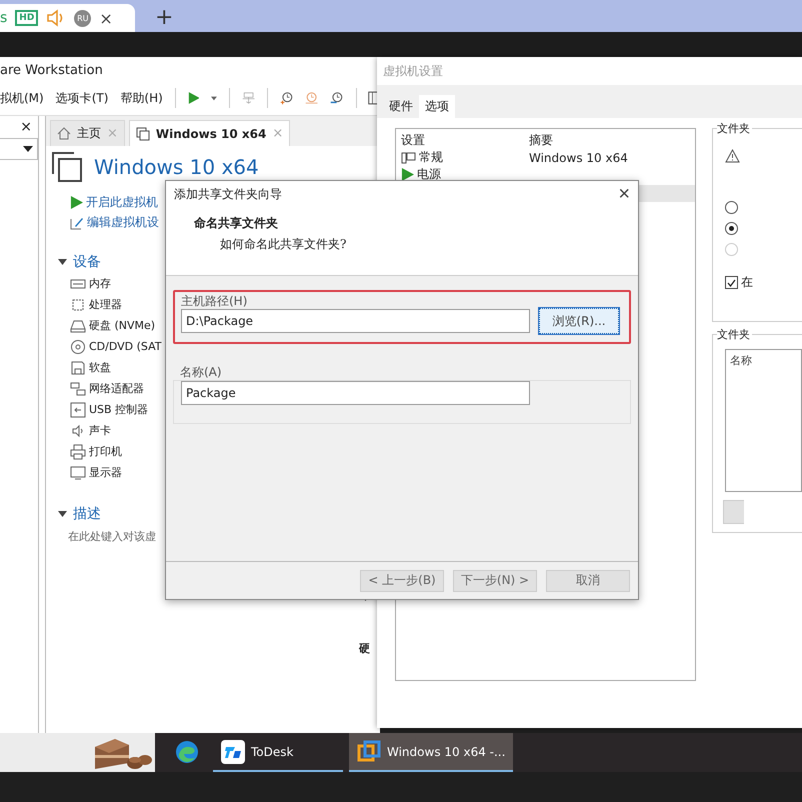 Image resolution: width=802 pixels, height=802 pixels. Describe the element at coordinates (431, 157) in the screenshot. I see `setting-item: 常规` at that location.